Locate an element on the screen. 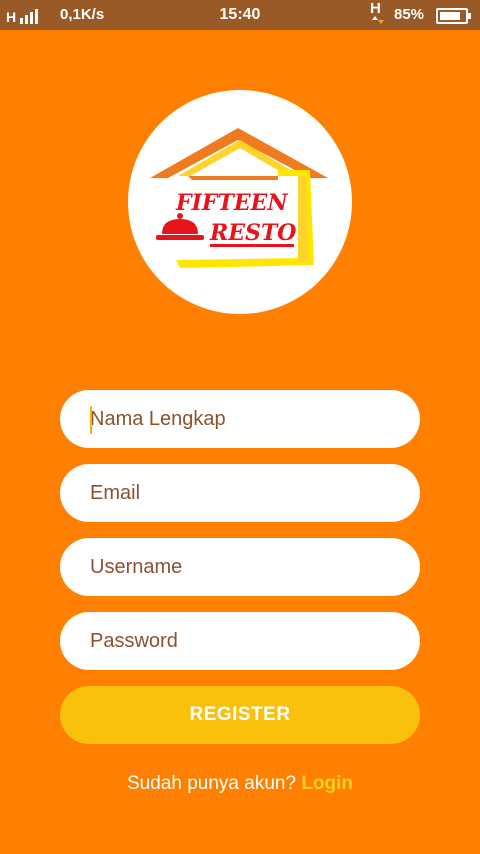  login-prompt-text: Sudah punya akun? is located at coordinates (211, 783).